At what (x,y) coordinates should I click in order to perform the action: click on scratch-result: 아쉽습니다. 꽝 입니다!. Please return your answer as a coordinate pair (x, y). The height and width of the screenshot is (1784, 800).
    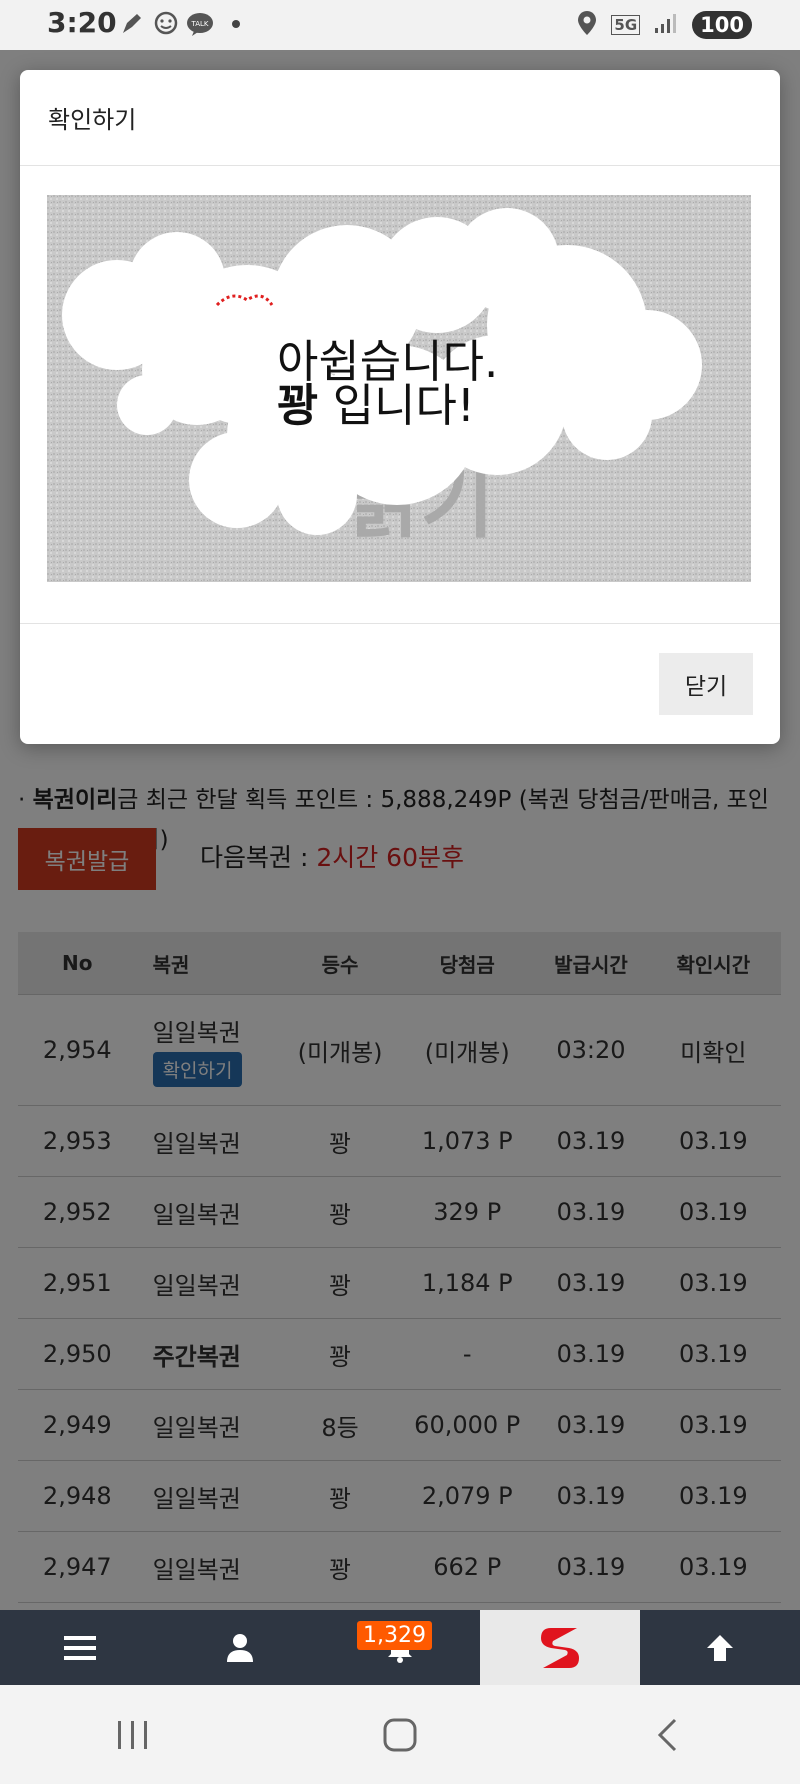
    Looking at the image, I should click on (427, 381).